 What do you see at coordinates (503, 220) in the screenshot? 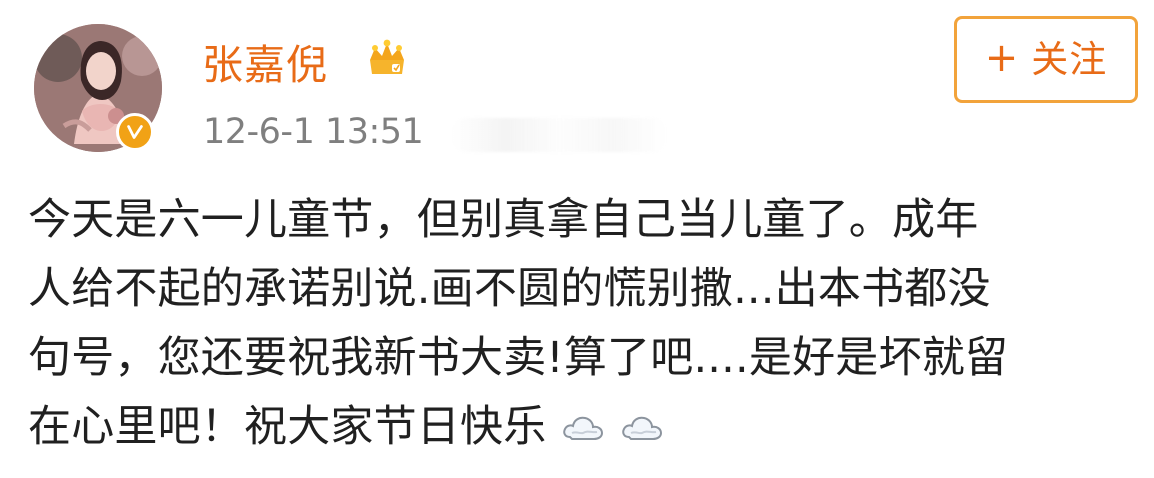
I see `content-text: 今天是六一儿童节，但别真拿自己当儿童了。成年` at bounding box center [503, 220].